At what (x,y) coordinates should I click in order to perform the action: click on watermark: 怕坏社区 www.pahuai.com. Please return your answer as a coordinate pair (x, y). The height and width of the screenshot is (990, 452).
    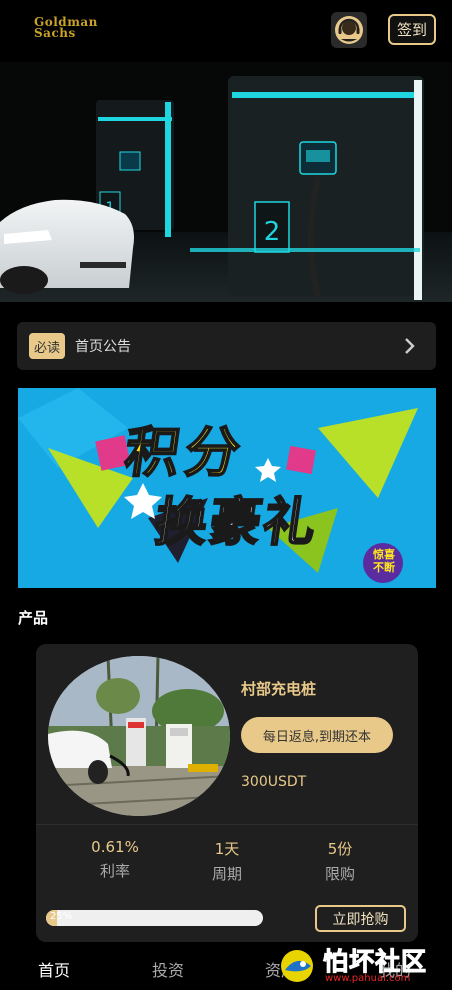
    Looking at the image, I should click on (362, 965).